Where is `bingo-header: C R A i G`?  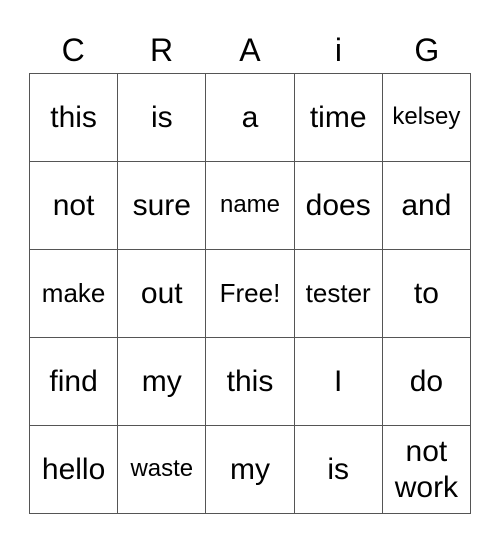
bingo-header: C R A i G is located at coordinates (250, 50).